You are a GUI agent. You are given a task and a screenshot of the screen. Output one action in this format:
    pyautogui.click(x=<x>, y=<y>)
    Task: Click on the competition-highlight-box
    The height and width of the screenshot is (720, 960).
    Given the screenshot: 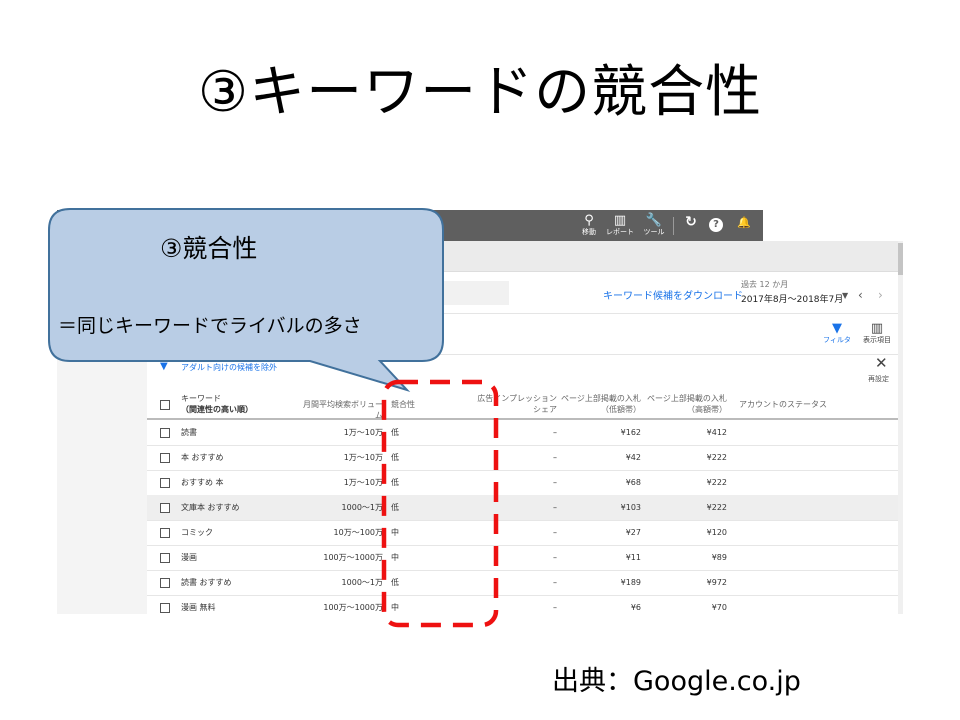 What is the action you would take?
    pyautogui.click(x=440, y=503)
    